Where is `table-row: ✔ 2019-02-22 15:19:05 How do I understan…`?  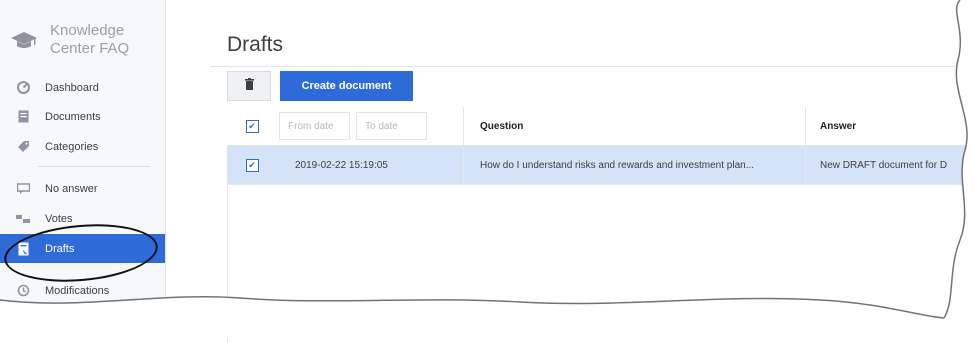
table-row: ✔ 2019-02-22 15:19:05 How do I understan… is located at coordinates (600, 165).